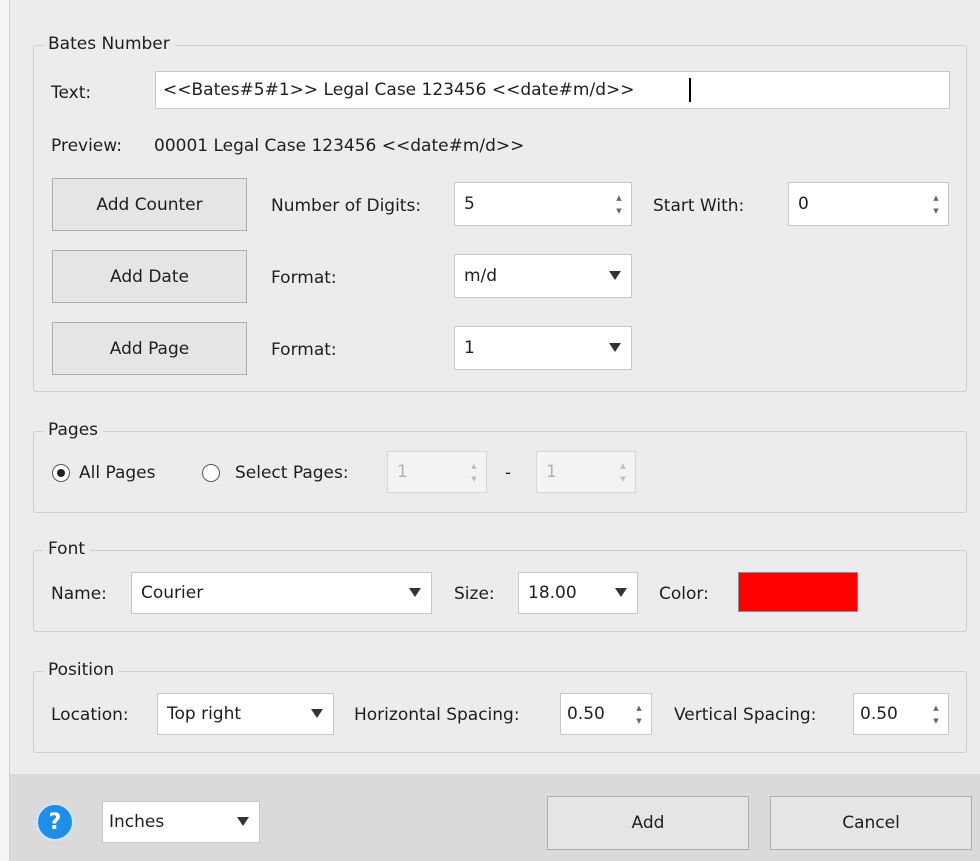 Image resolution: width=980 pixels, height=861 pixels. I want to click on to-spin-icon: ▲ ▼, so click(623, 472).